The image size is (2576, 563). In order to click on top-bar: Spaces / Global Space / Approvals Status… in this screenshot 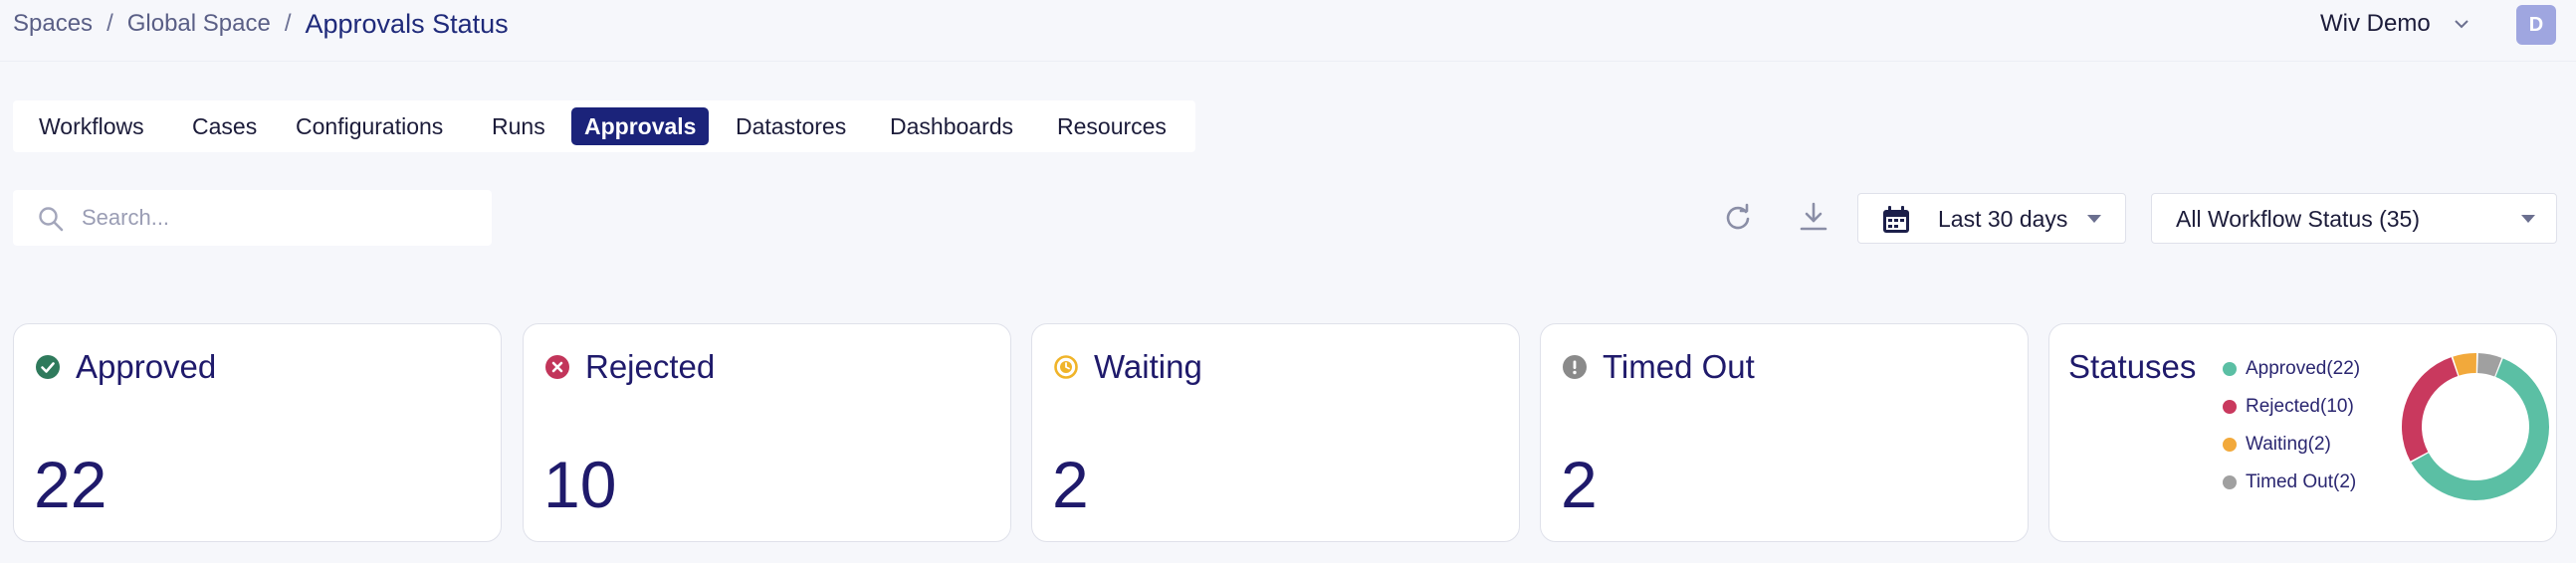, I will do `click(1288, 31)`.